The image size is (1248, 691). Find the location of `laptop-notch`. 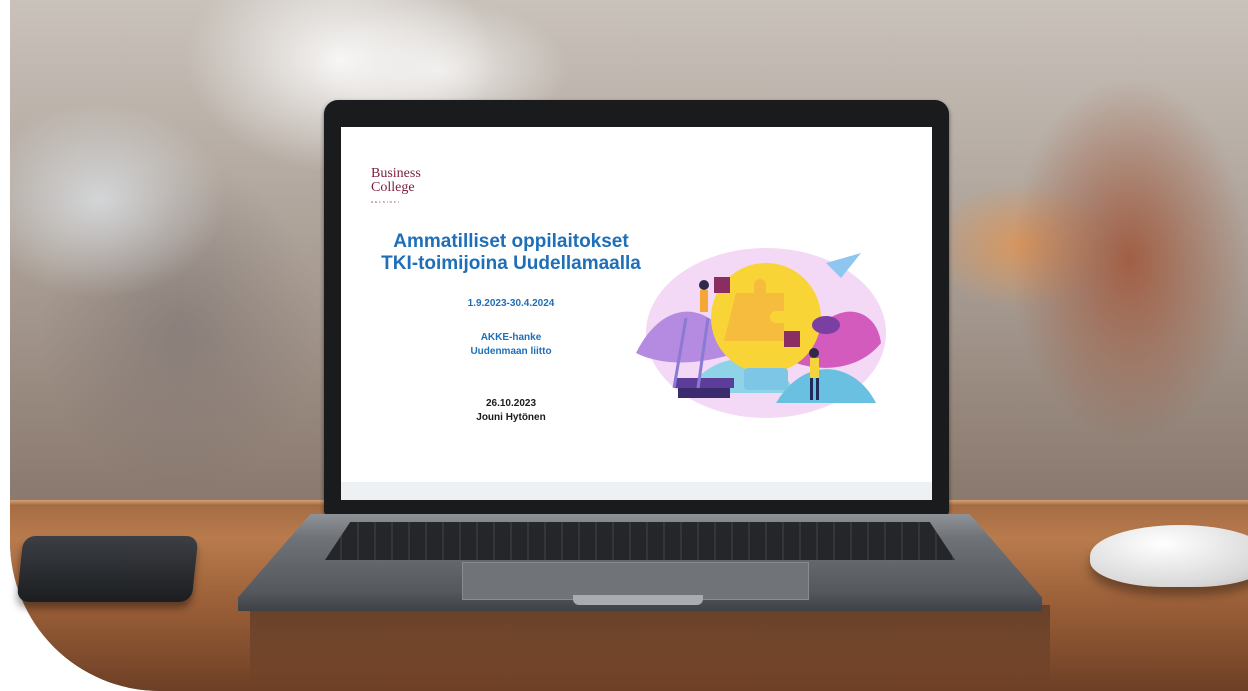

laptop-notch is located at coordinates (638, 600).